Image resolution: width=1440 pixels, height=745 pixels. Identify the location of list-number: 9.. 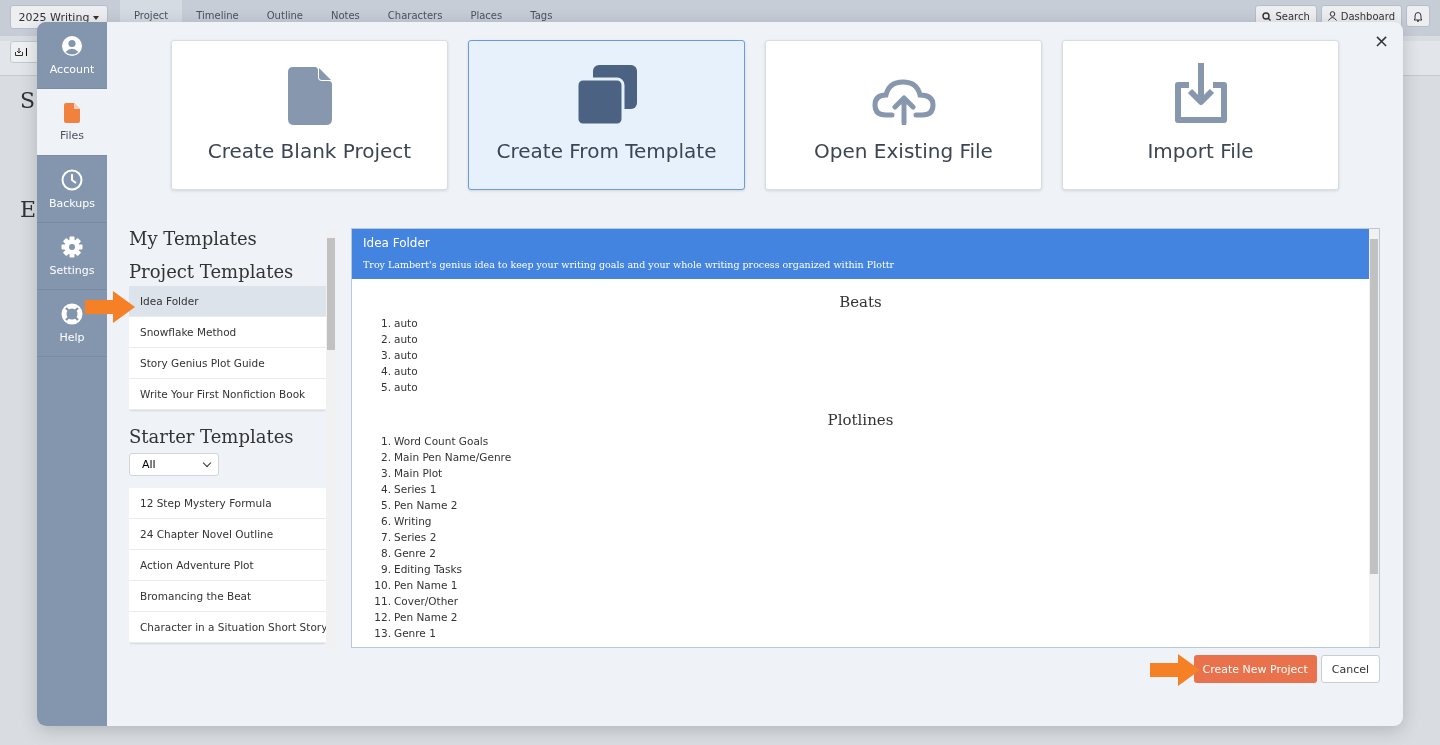
(385, 570).